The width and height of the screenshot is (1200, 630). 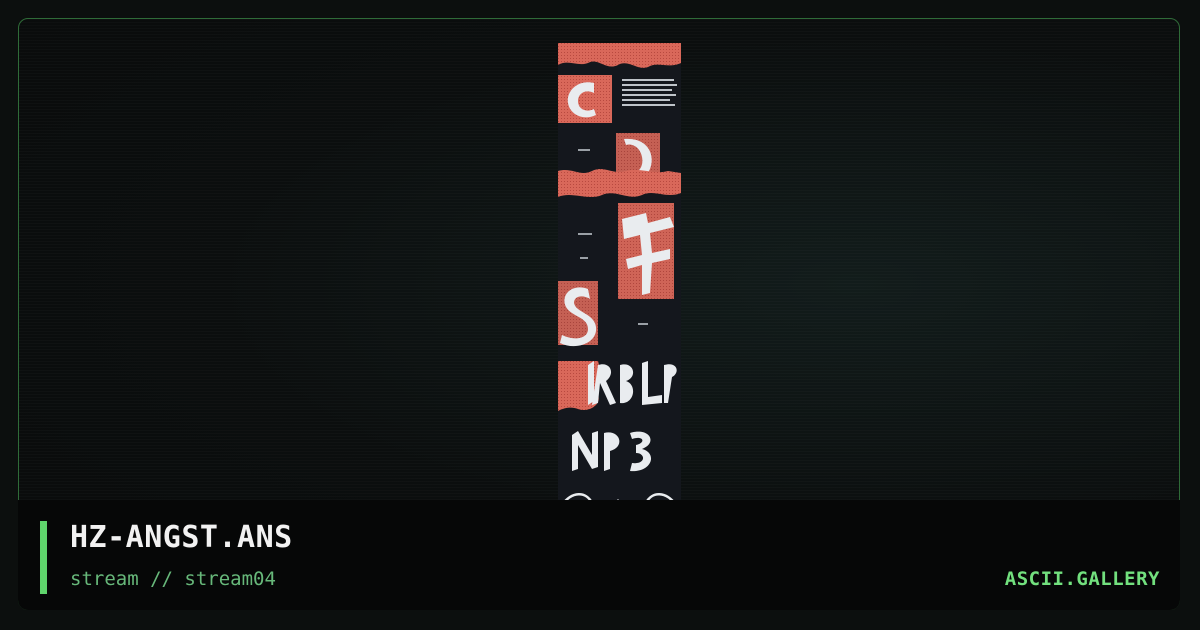 What do you see at coordinates (619, 55) in the screenshot?
I see `red-splash-top` at bounding box center [619, 55].